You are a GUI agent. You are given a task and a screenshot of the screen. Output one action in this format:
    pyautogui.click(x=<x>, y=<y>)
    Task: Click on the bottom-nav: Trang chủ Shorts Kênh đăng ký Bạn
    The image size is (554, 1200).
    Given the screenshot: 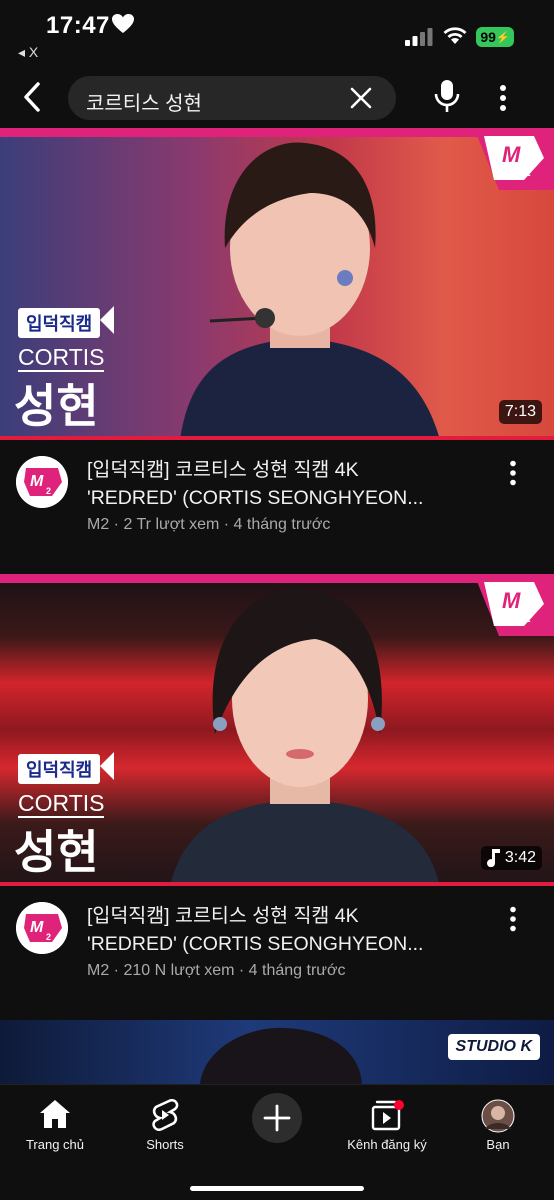 What is the action you would take?
    pyautogui.click(x=277, y=1142)
    